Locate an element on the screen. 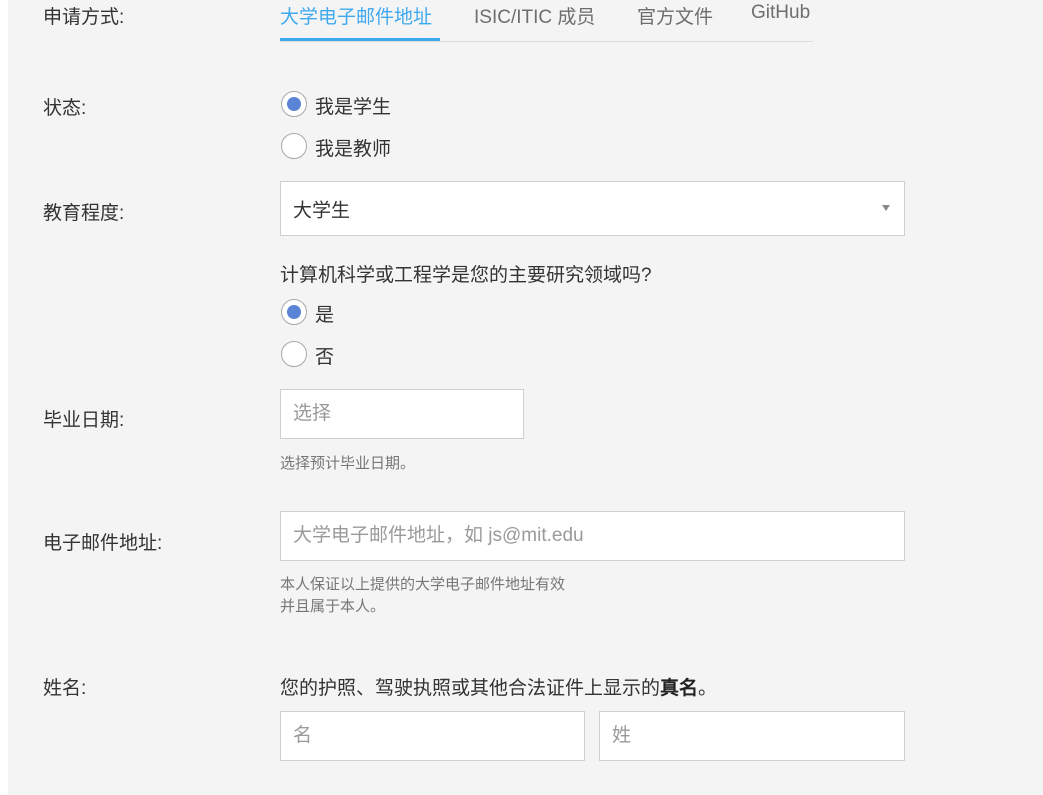  active-tab-indicator is located at coordinates (360, 39).